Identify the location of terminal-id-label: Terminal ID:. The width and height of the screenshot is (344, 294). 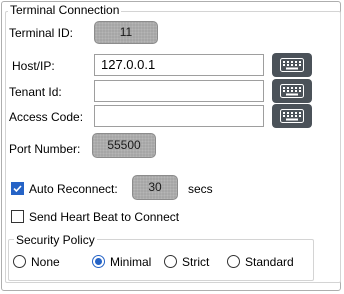
(41, 33).